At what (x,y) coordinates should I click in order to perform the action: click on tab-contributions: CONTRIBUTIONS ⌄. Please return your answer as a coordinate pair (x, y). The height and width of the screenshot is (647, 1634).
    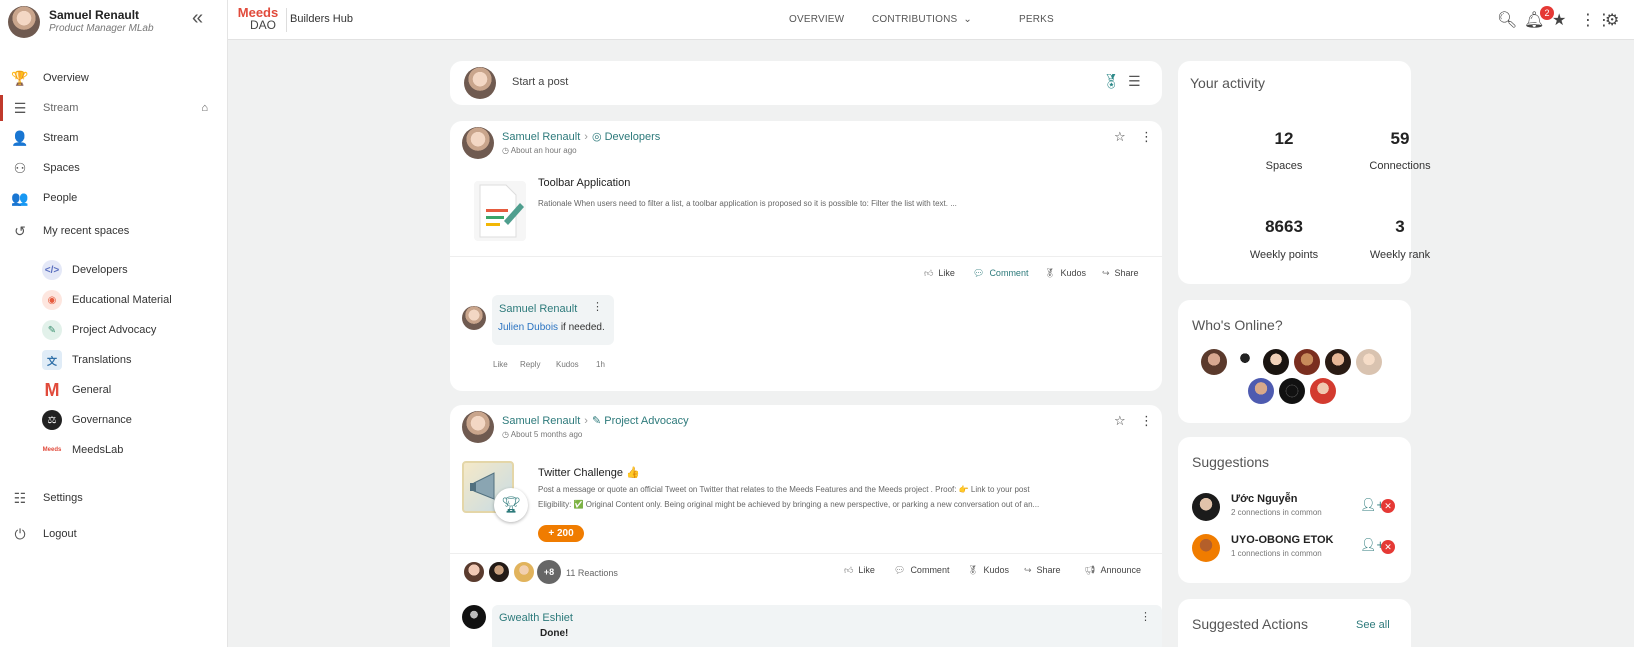
    Looking at the image, I should click on (922, 19).